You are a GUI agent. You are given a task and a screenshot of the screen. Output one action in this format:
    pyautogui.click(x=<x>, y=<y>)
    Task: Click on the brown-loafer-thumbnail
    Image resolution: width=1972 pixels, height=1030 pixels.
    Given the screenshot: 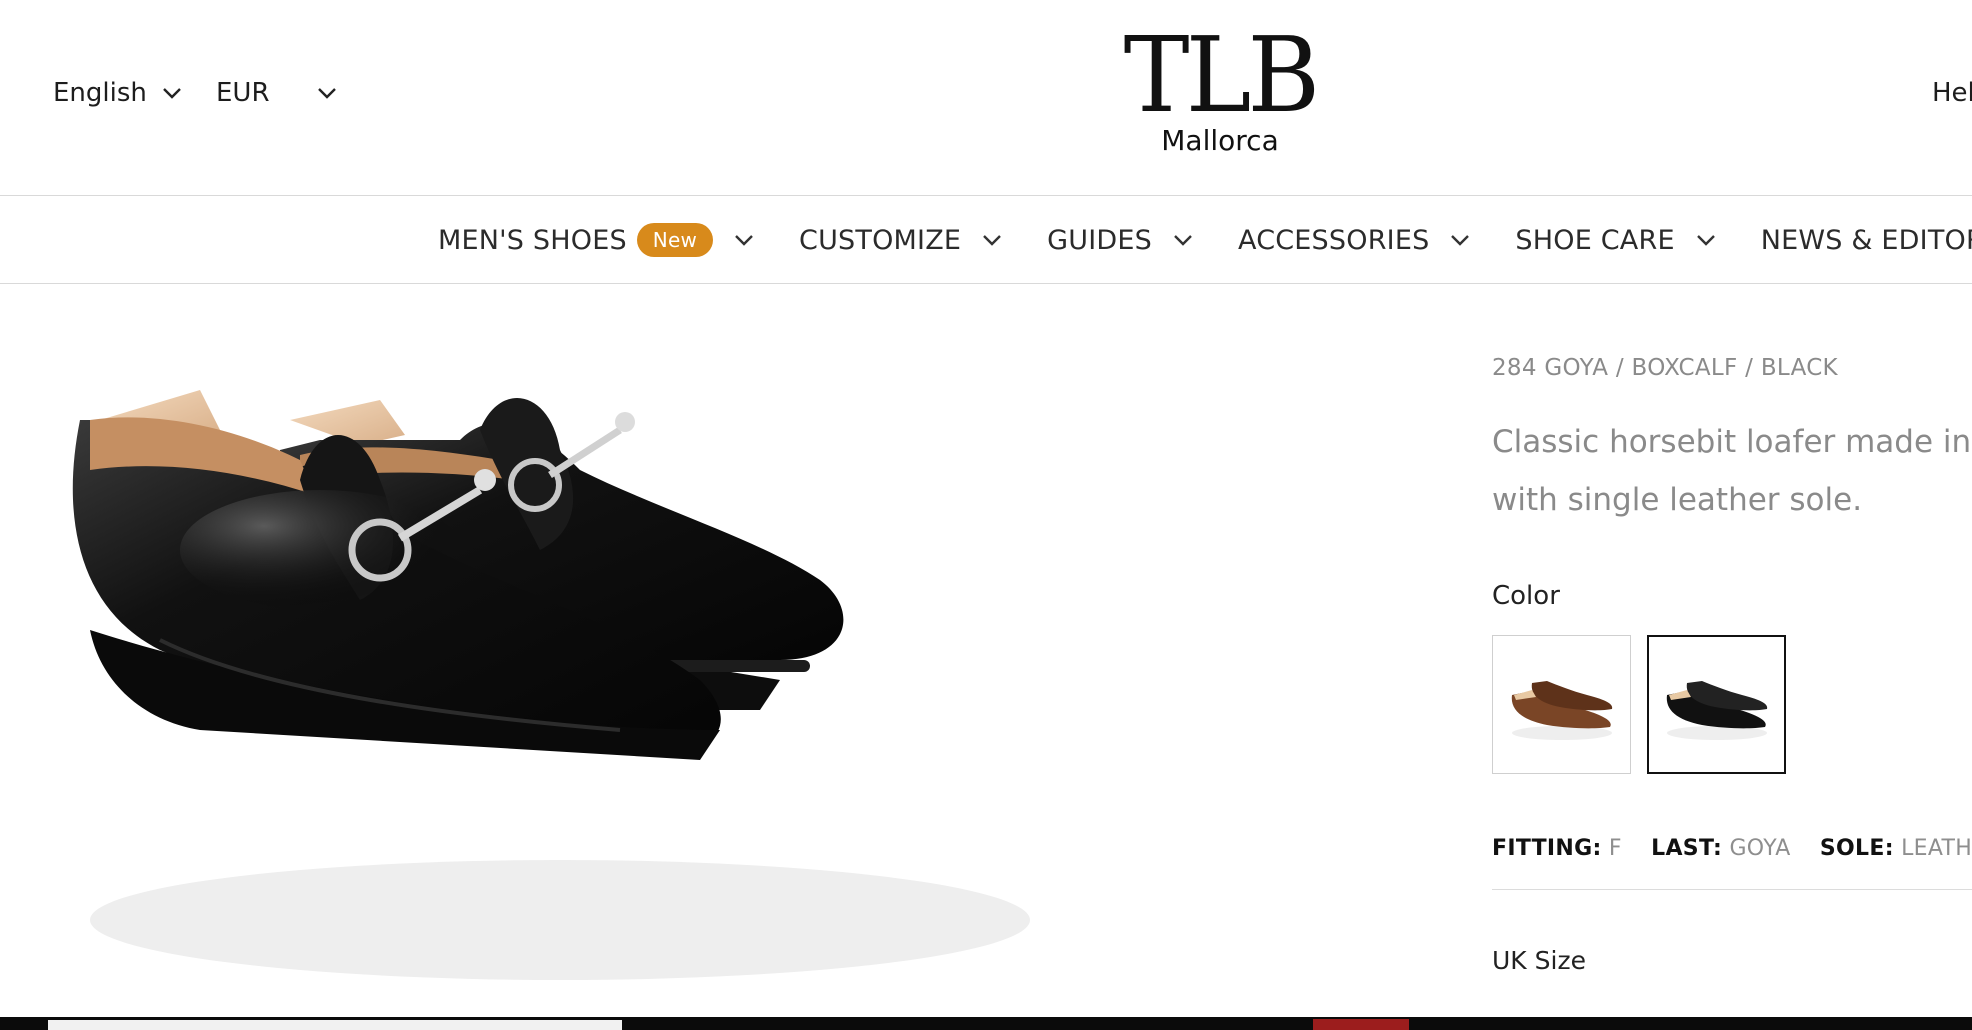 What is the action you would take?
    pyautogui.click(x=1561, y=710)
    